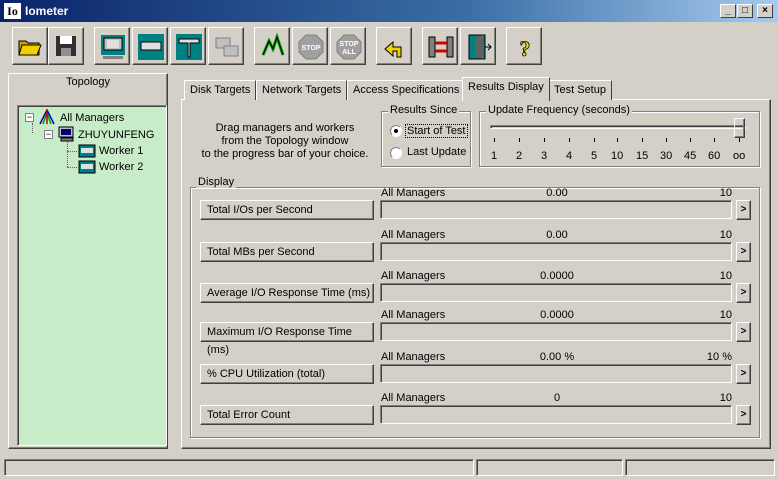 The width and height of the screenshot is (778, 479). I want to click on copy-worker-icon, so click(227, 47).